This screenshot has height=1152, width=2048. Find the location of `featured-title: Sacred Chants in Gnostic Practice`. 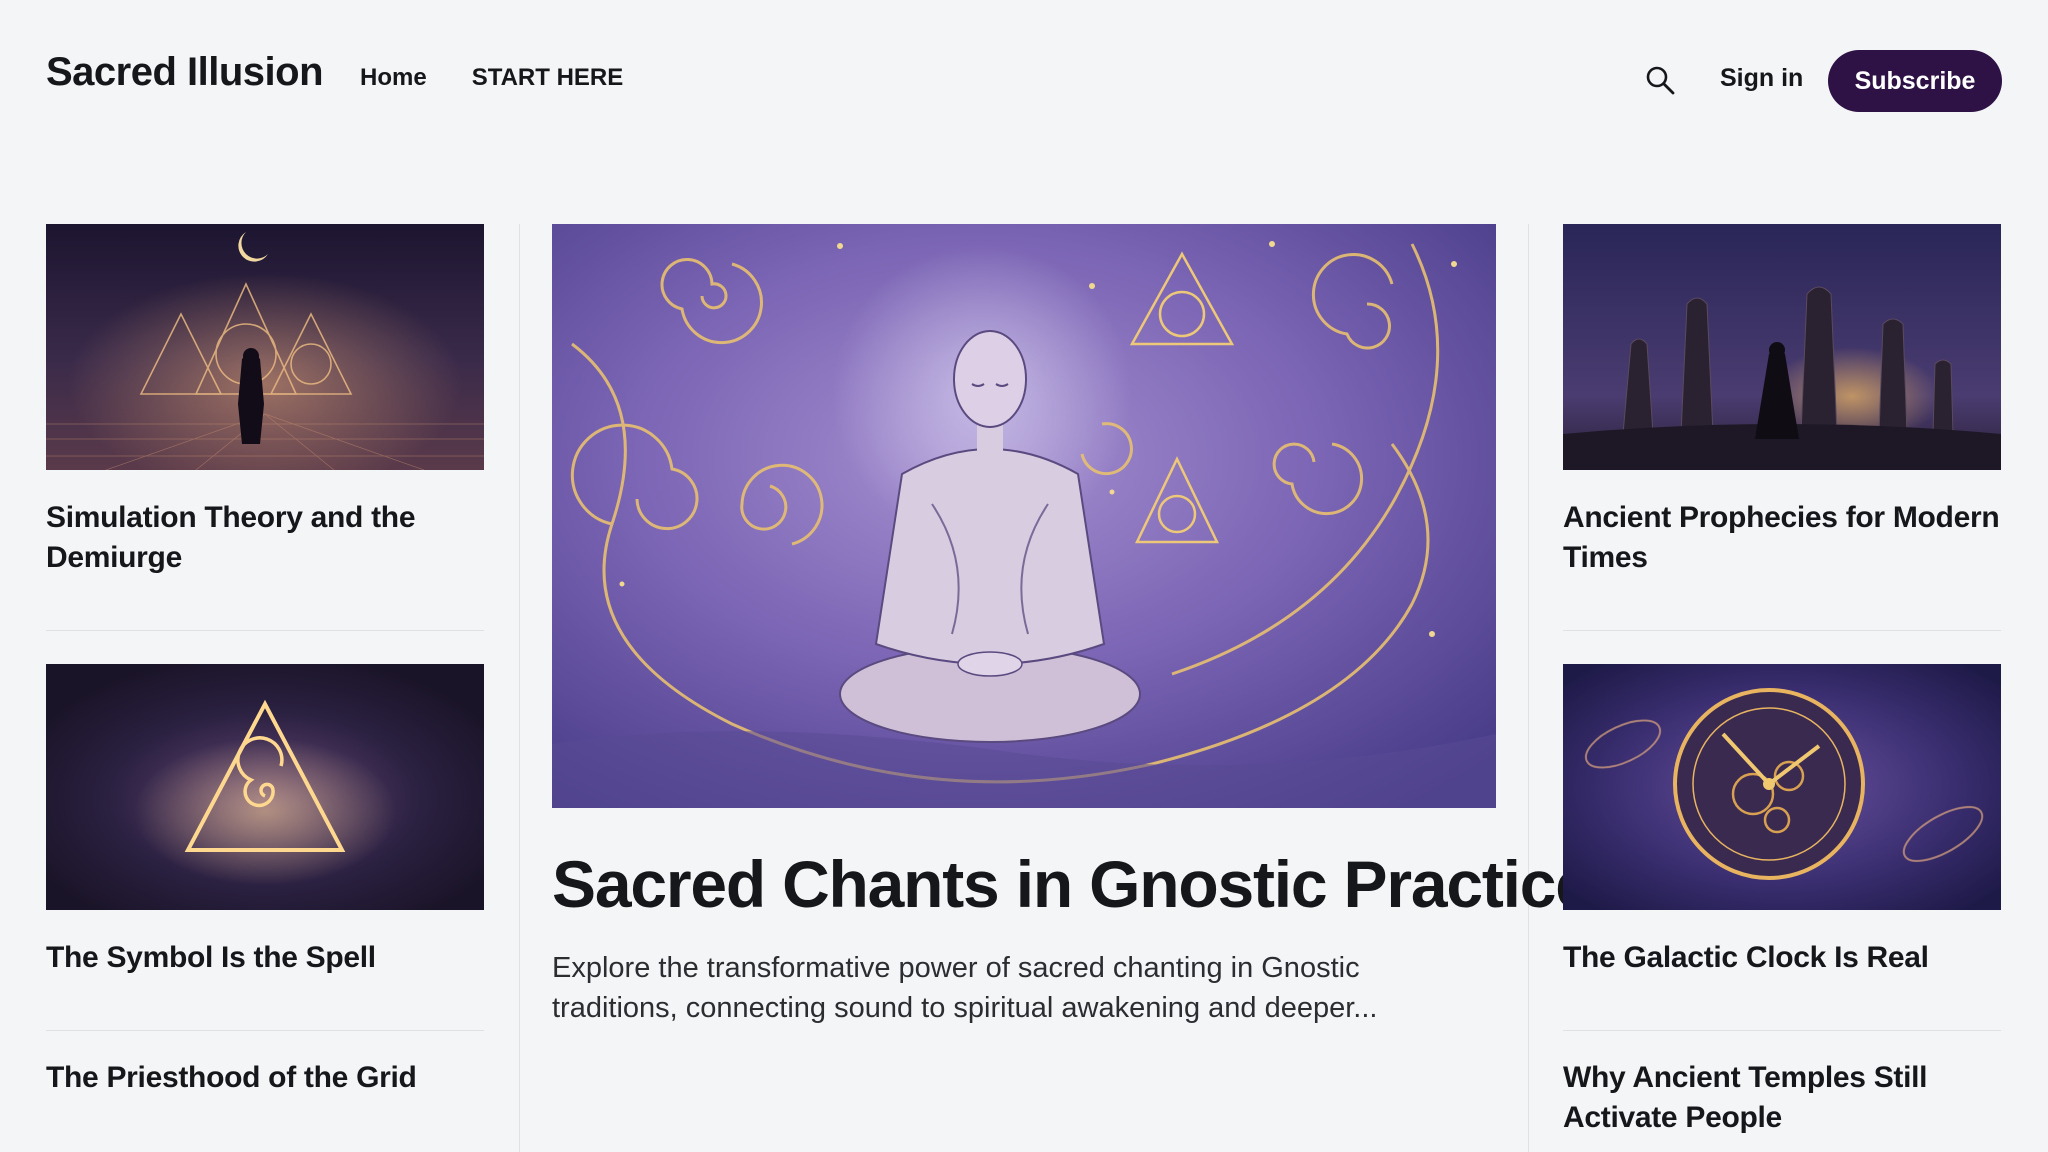

featured-title: Sacred Chants in Gnostic Practice is located at coordinates (1072, 884).